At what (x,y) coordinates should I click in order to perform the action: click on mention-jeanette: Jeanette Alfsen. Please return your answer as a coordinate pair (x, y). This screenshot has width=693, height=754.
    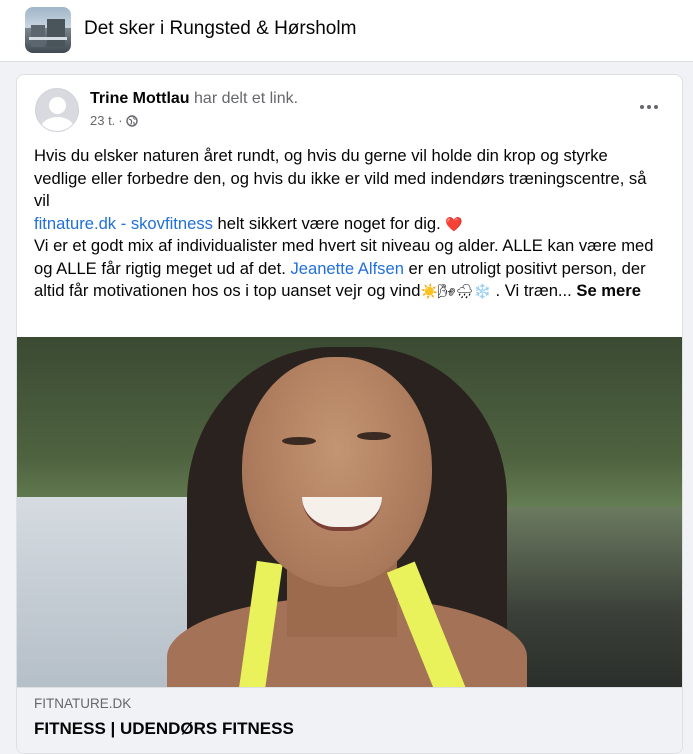
    Looking at the image, I should click on (346, 268).